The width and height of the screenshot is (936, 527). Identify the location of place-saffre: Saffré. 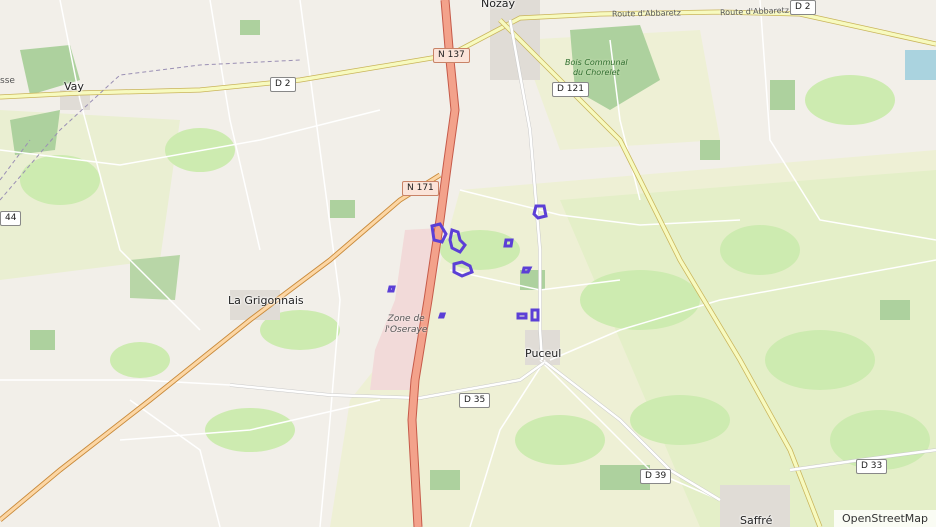
(756, 520).